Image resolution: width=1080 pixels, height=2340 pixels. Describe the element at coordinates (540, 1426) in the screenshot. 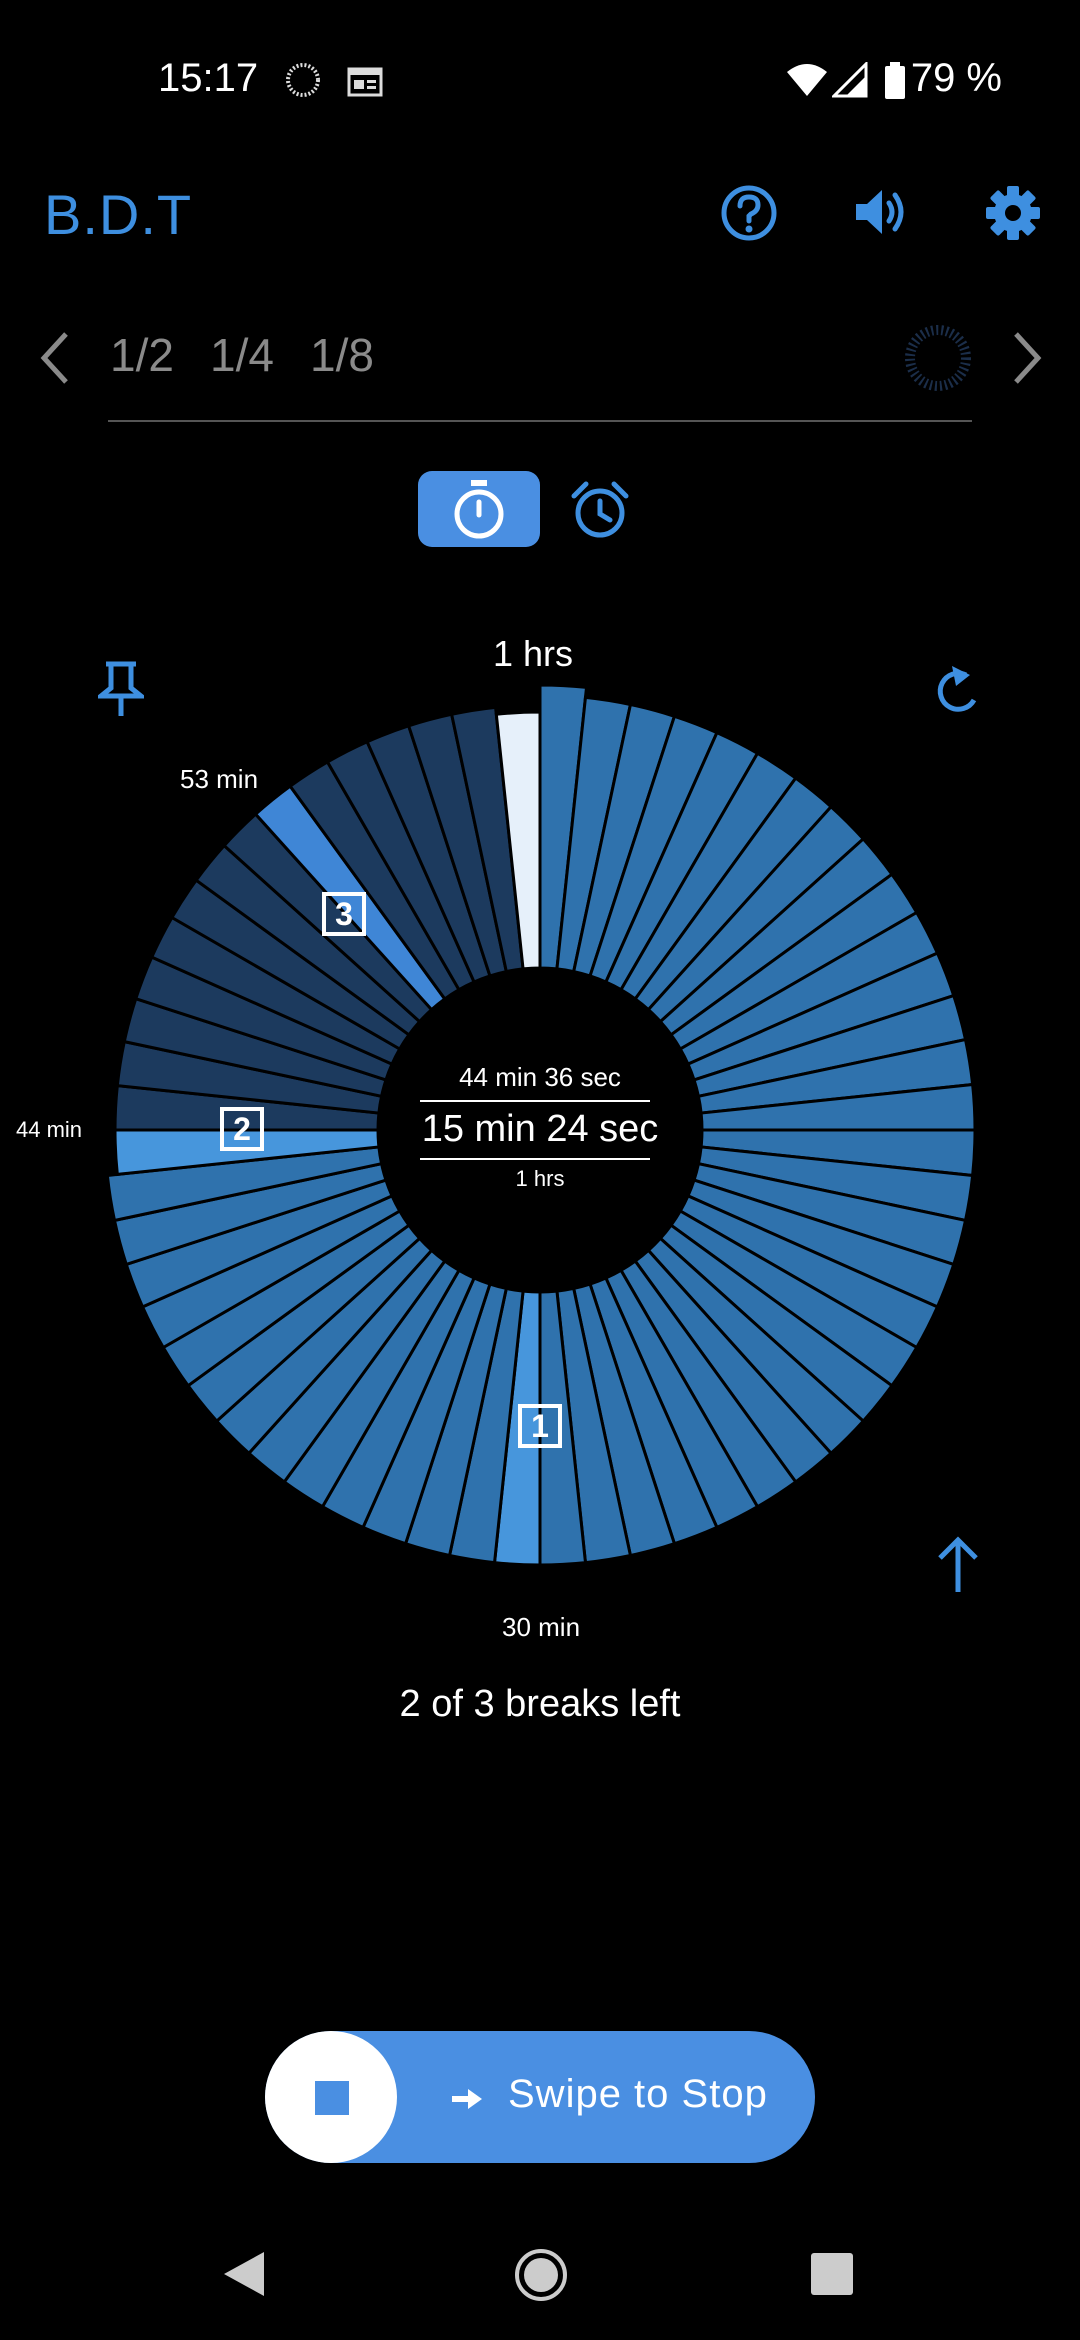

I see `break-marker-1: 1` at that location.